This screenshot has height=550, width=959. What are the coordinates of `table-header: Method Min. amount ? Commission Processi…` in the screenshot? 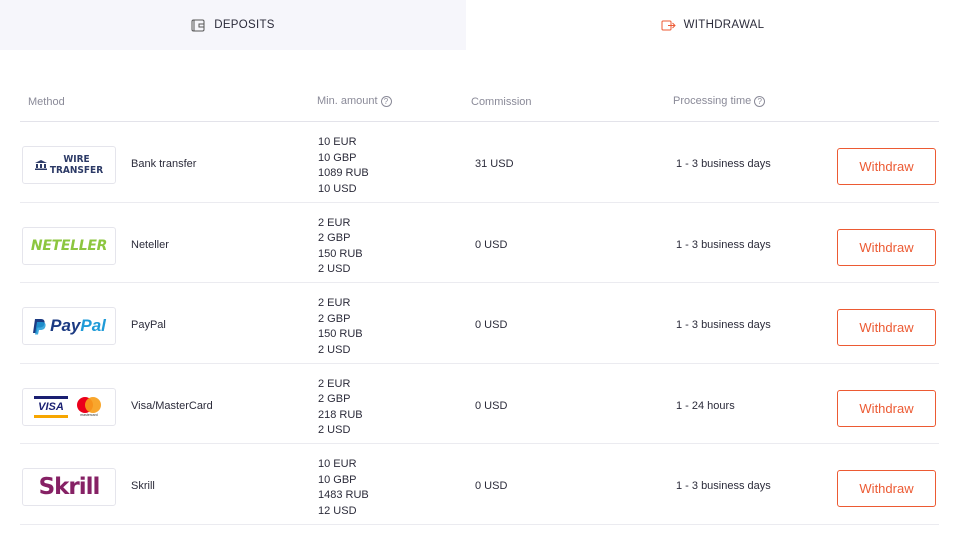 It's located at (479, 106).